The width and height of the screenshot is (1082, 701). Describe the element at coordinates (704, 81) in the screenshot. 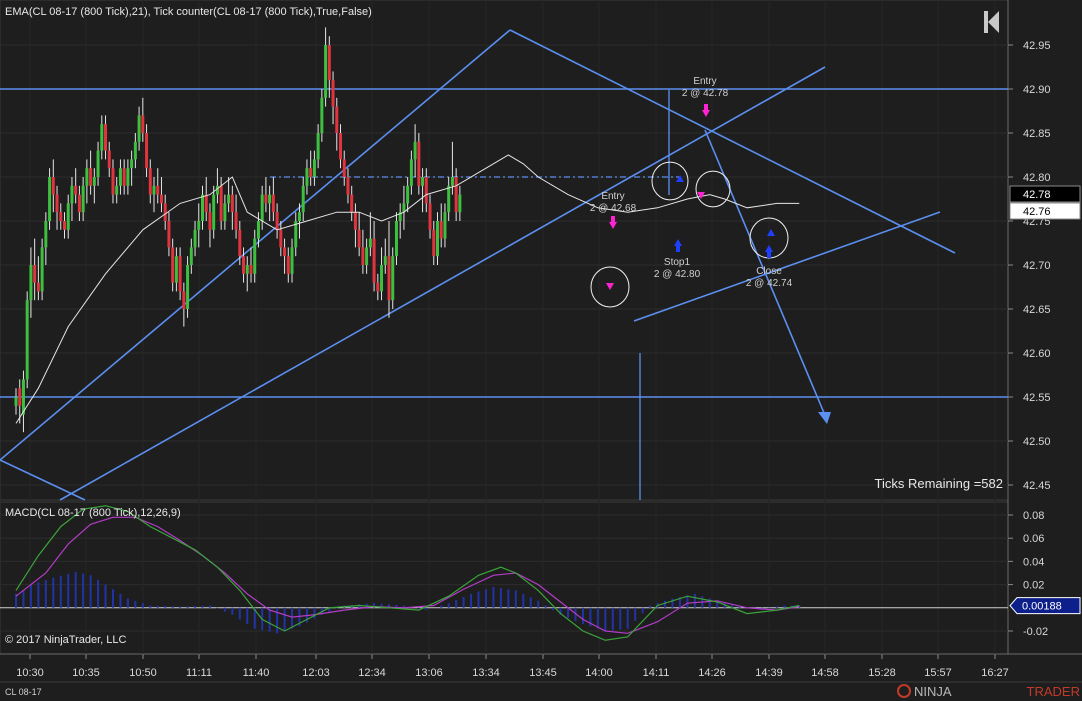

I see `entry-label-1: Entry` at that location.